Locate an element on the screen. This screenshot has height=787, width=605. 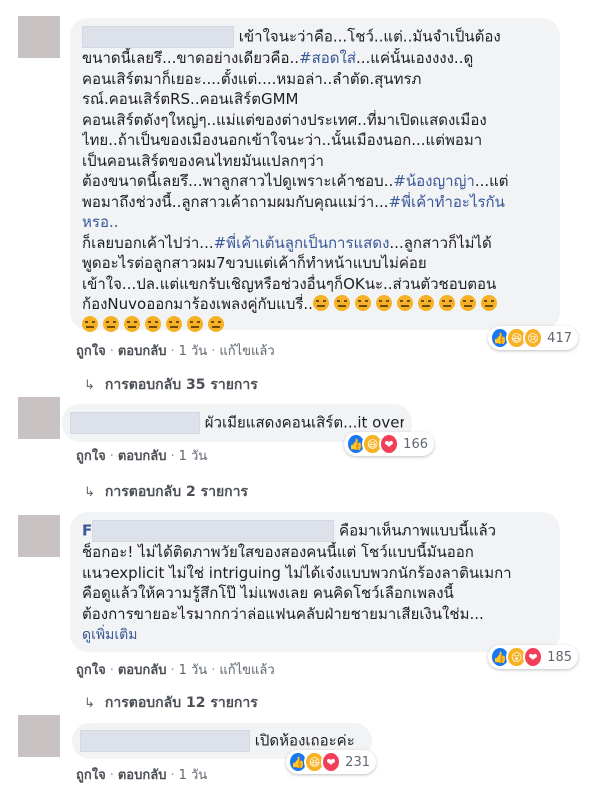
comment-text: คือมาเห็นภาพแบบนี้แล้ว is located at coordinates (418, 530).